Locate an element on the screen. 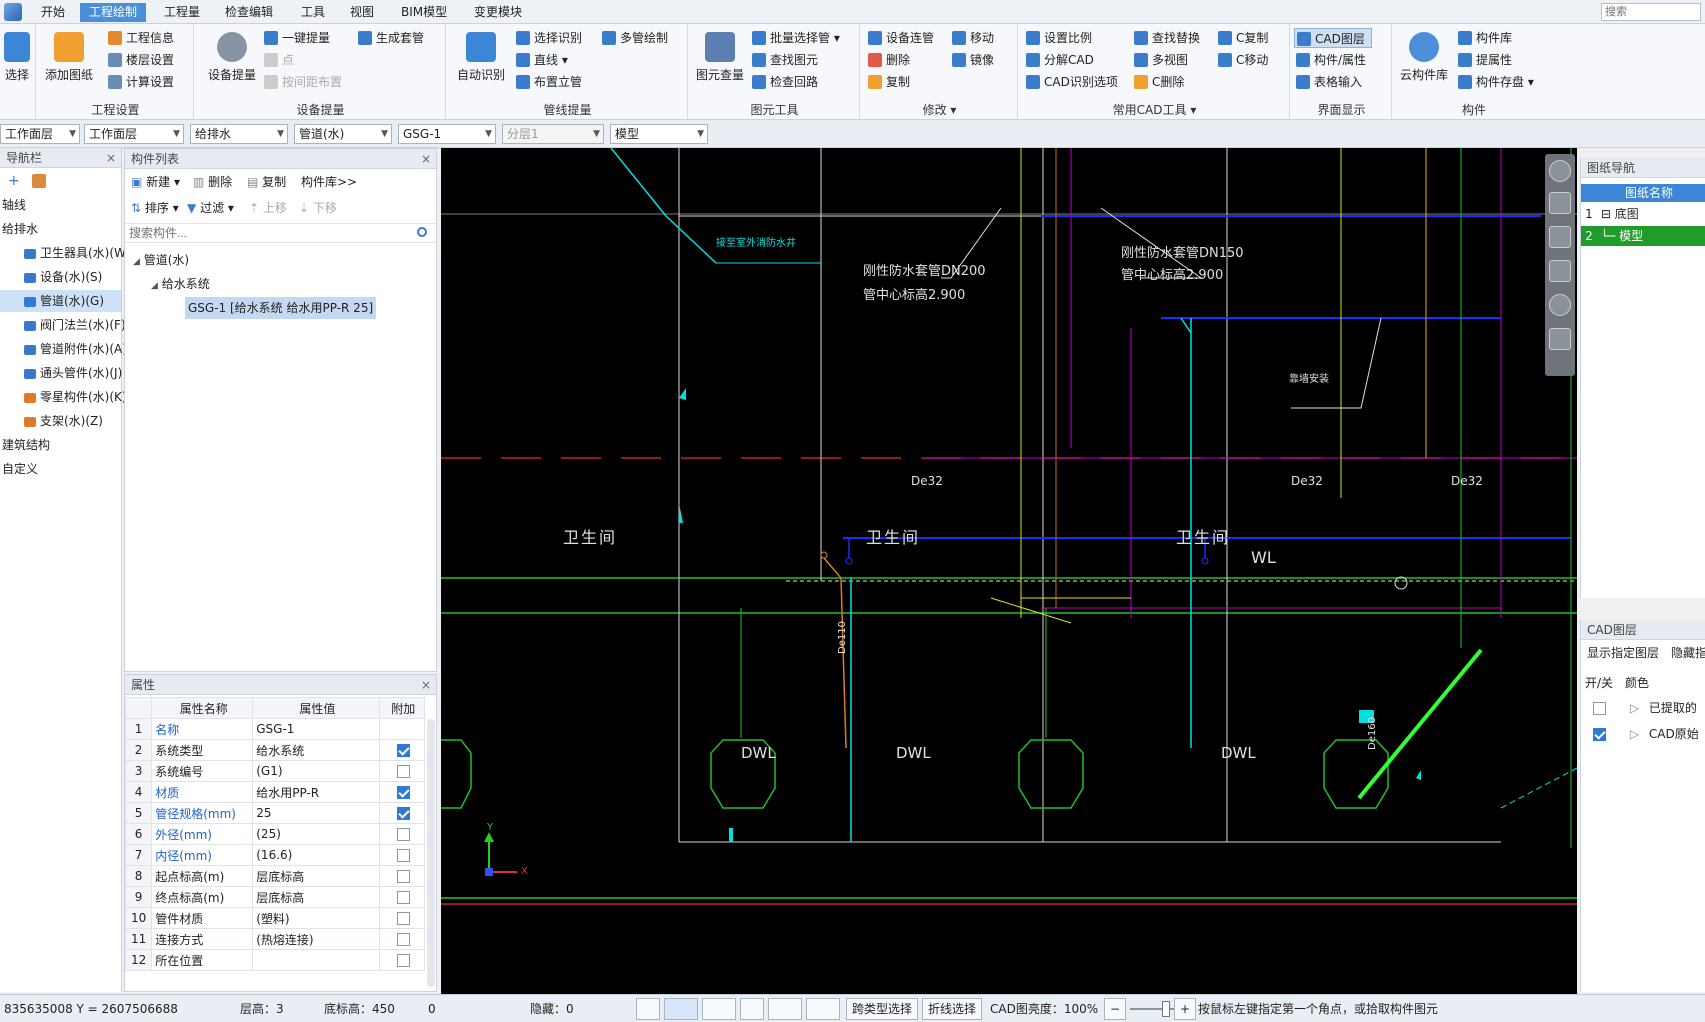 This screenshot has width=1705, height=1022. tab-change-module: 变更模块 is located at coordinates (498, 12).